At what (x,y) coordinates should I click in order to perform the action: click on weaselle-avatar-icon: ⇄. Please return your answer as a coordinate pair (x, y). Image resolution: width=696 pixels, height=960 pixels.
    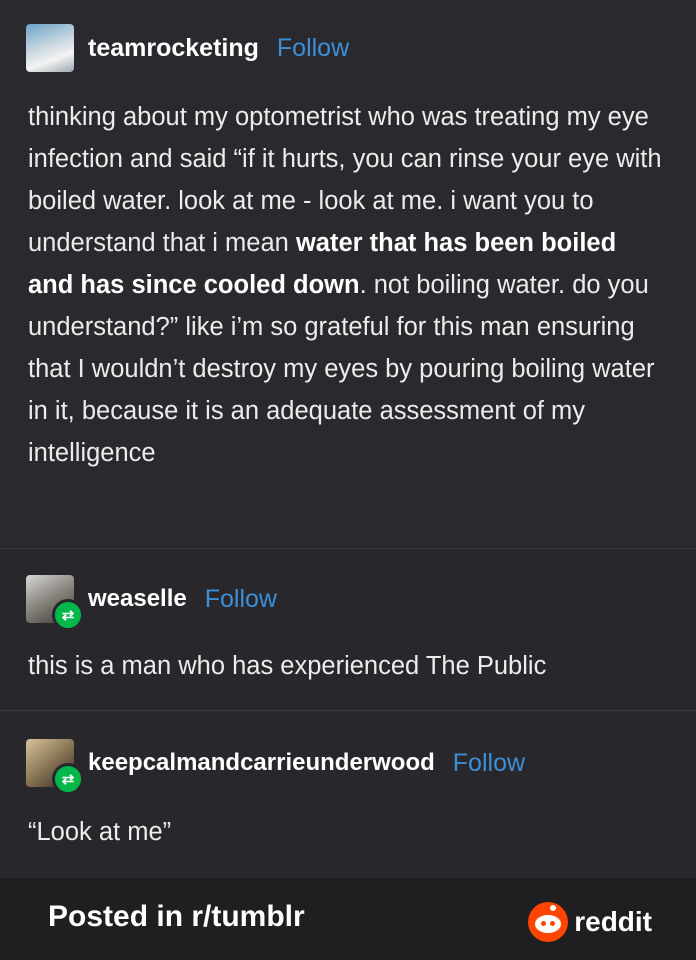
    Looking at the image, I should click on (55, 603).